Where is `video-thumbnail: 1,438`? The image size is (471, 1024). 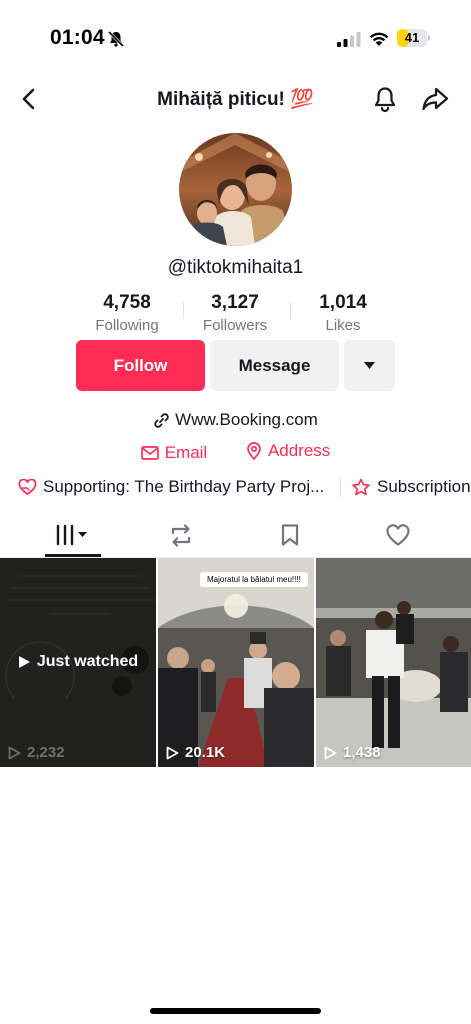 video-thumbnail: 1,438 is located at coordinates (393, 662).